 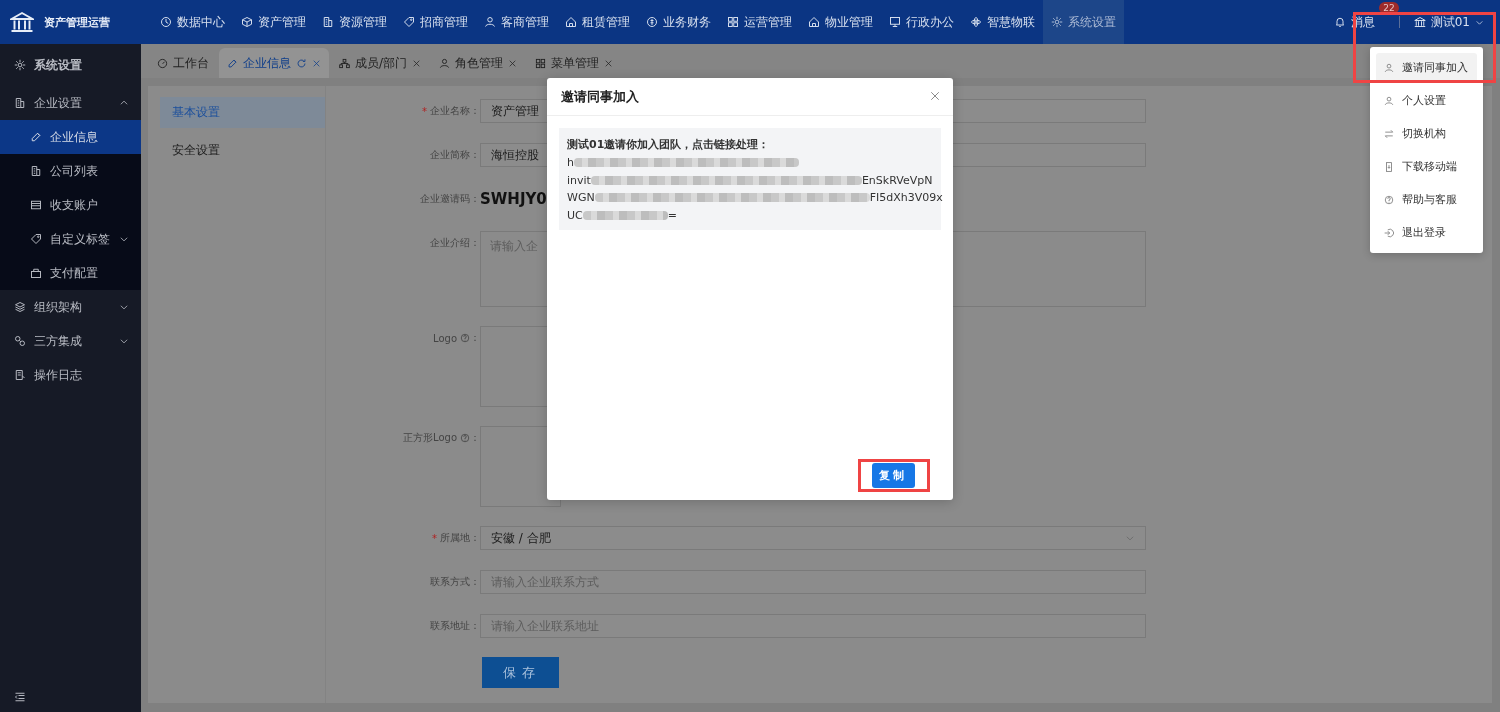 What do you see at coordinates (1426, 232) in the screenshot?
I see `menu-item: 退出登录` at bounding box center [1426, 232].